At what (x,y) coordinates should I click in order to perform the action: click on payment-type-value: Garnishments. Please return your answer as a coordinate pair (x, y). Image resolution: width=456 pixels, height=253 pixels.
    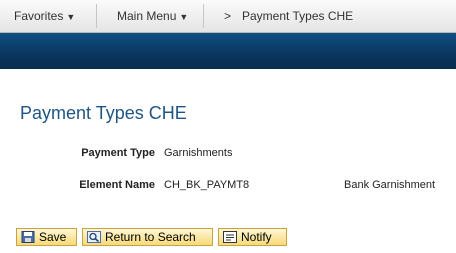
    Looking at the image, I should click on (198, 153).